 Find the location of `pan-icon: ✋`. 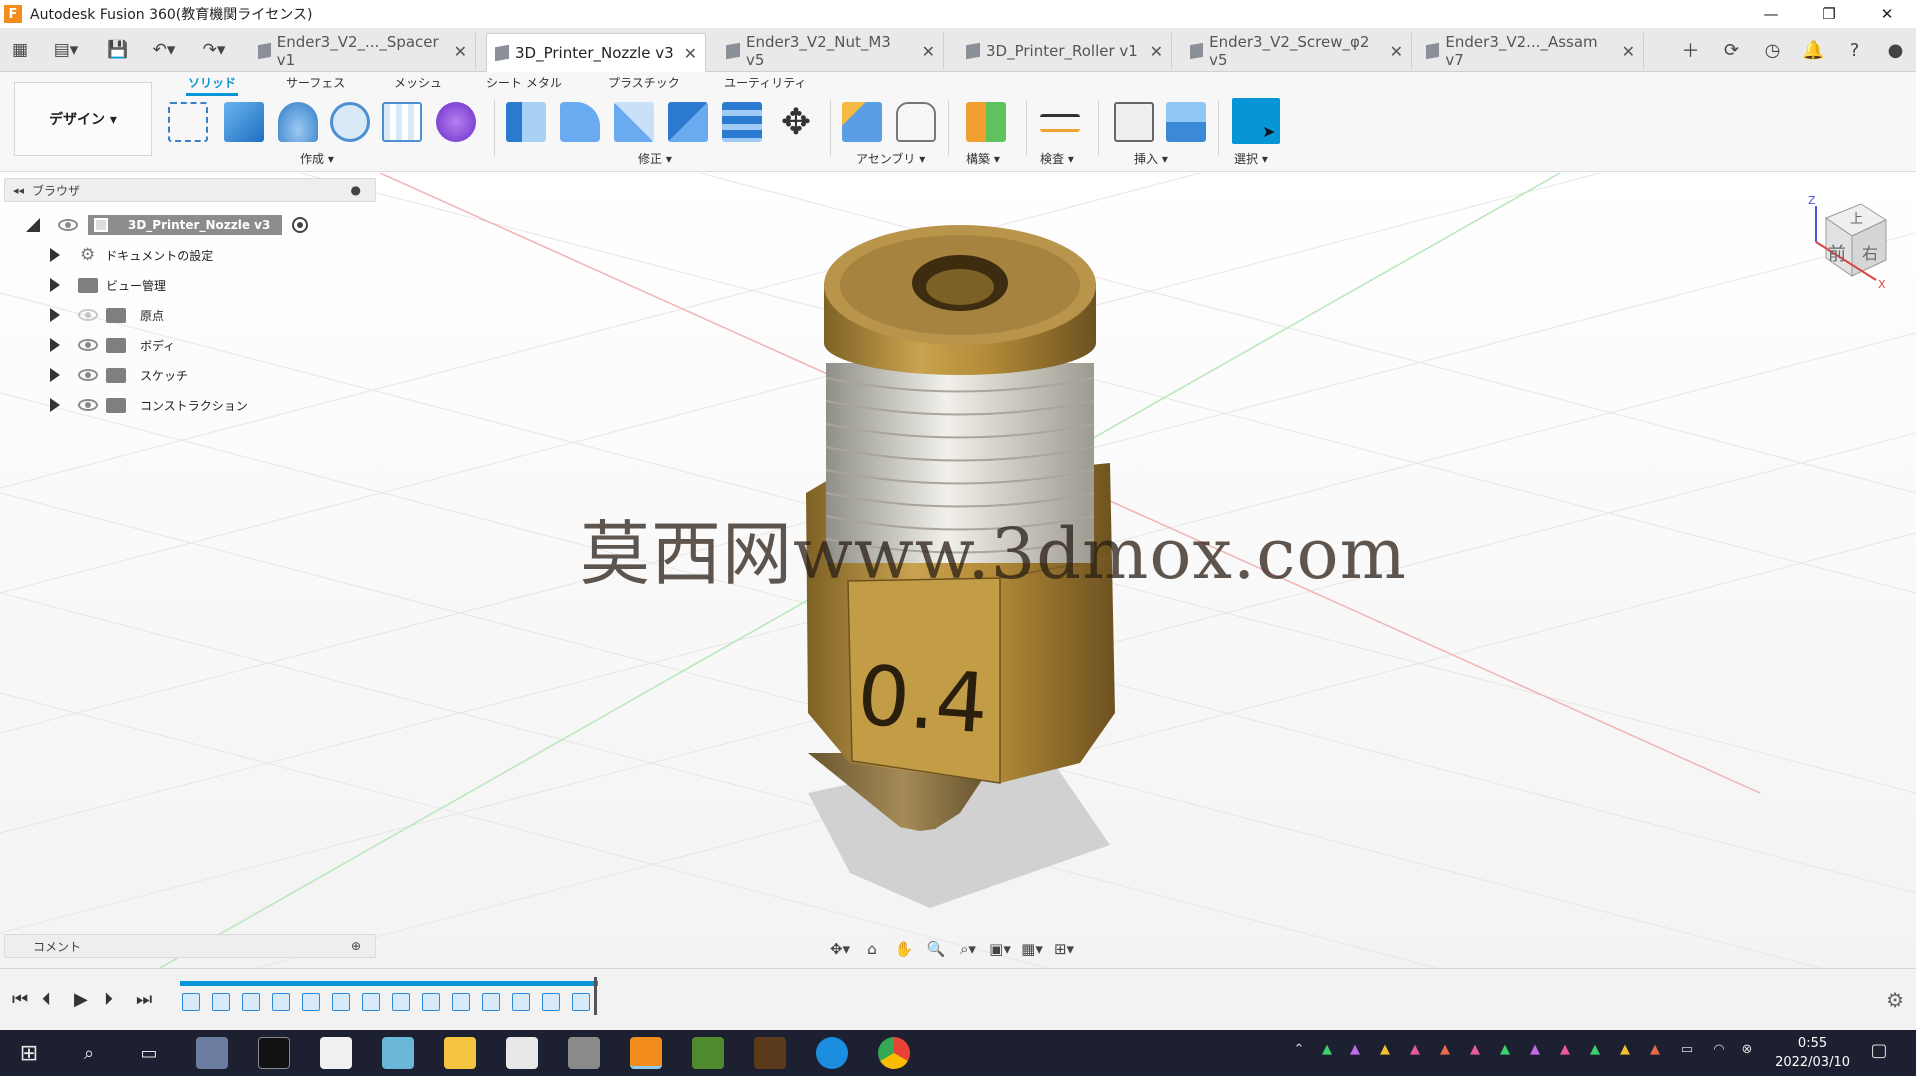

pan-icon: ✋ is located at coordinates (904, 949).